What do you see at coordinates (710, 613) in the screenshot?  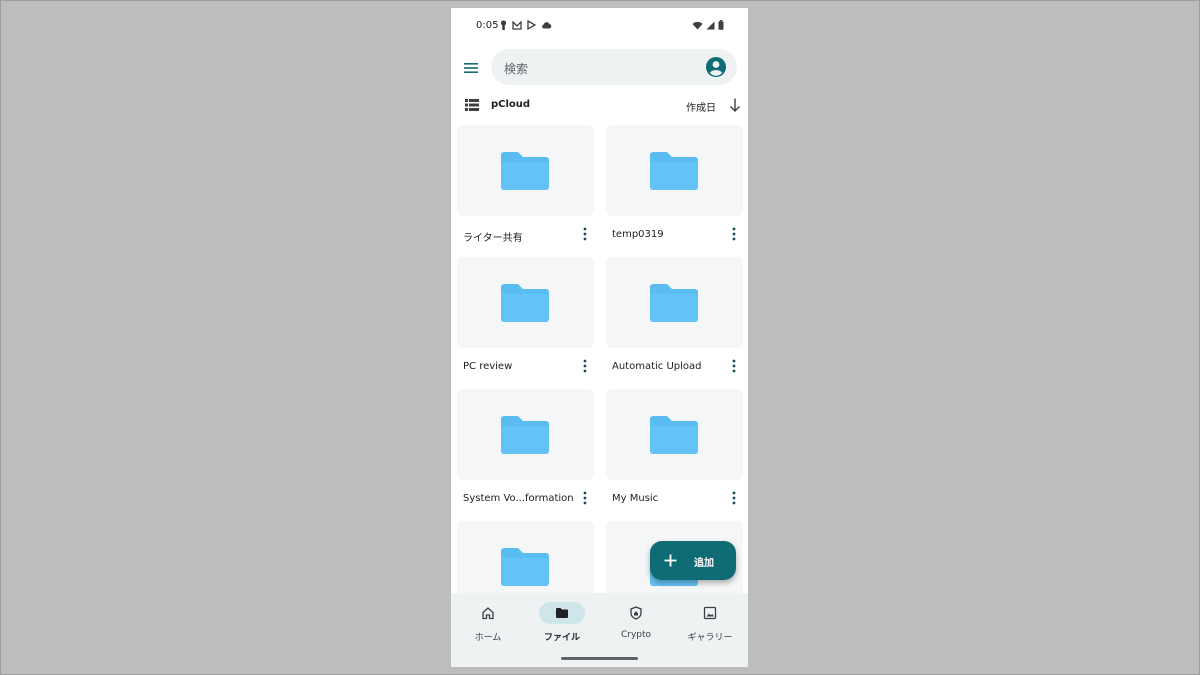 I see `gallery-icon` at bounding box center [710, 613].